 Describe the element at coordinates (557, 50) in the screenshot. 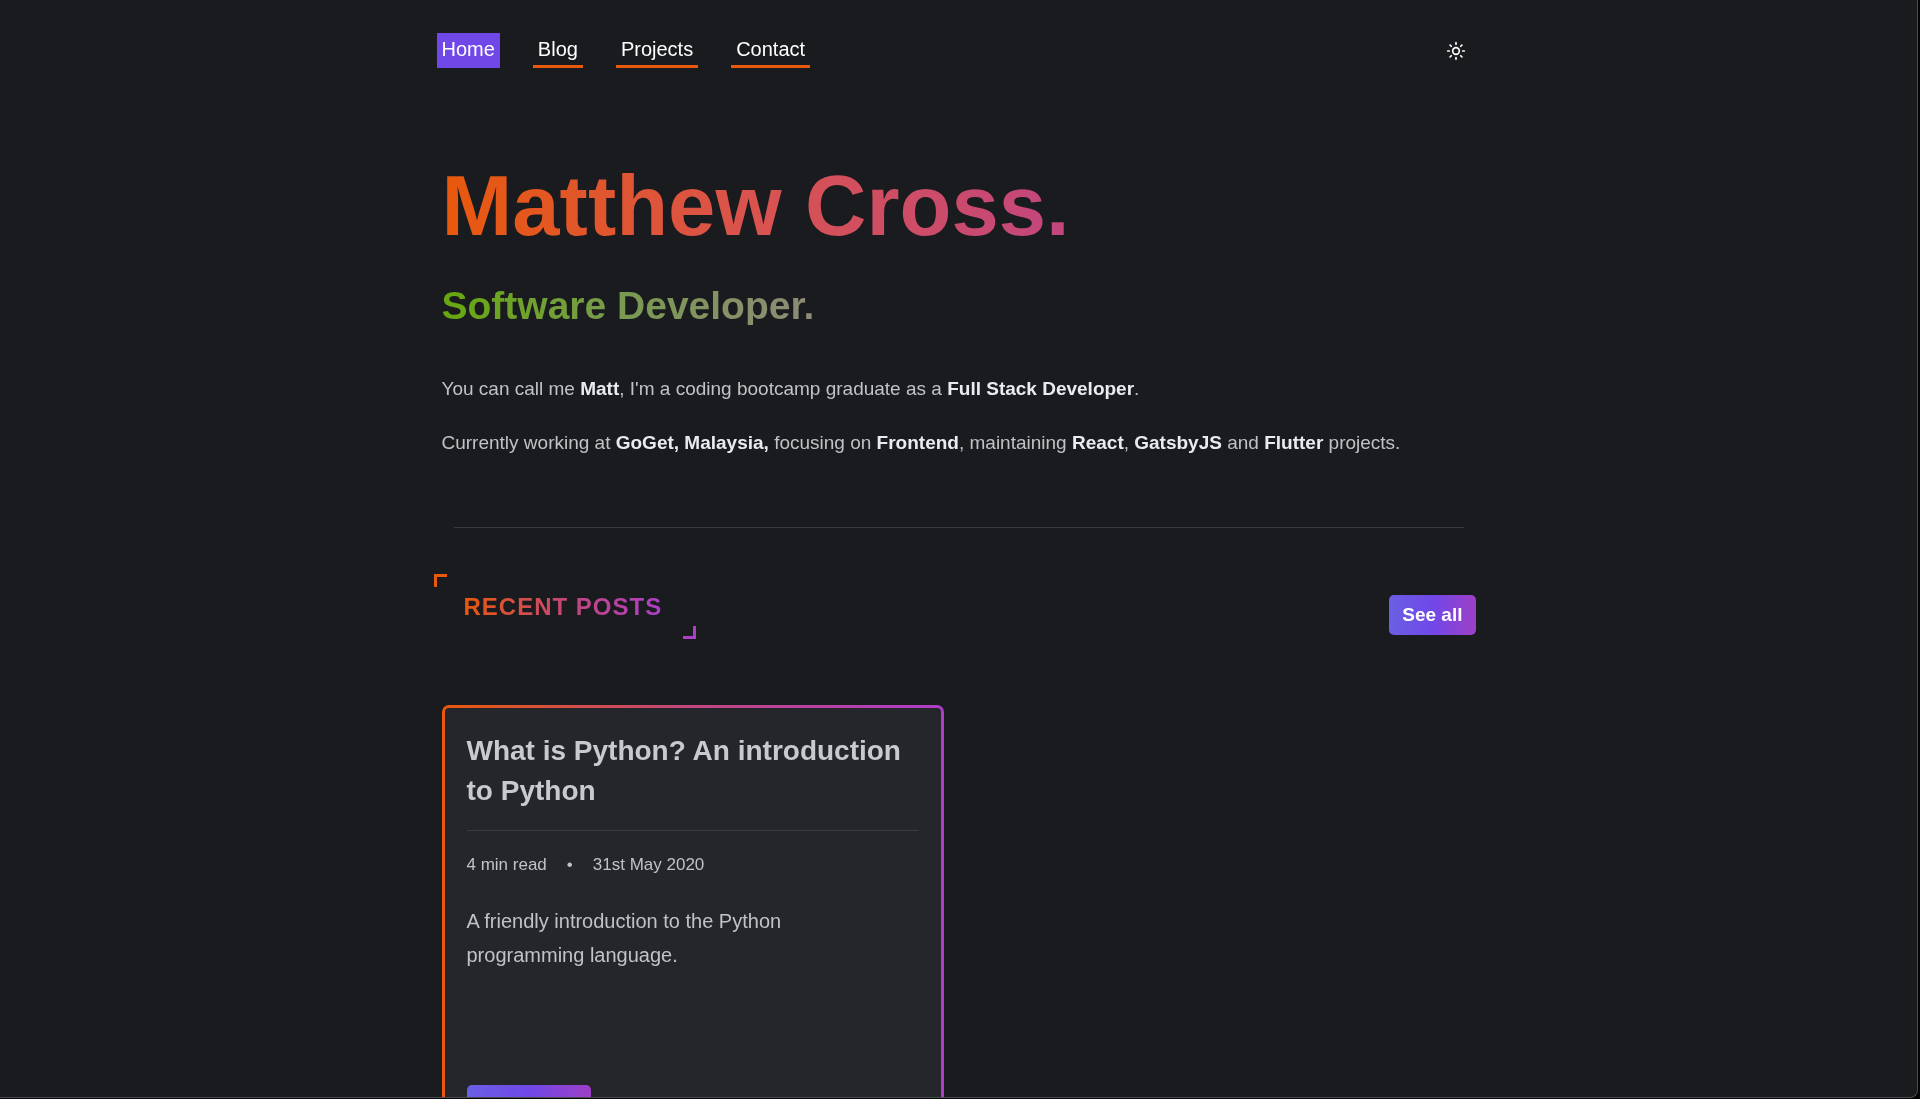

I see `nav-link: Blog` at that location.